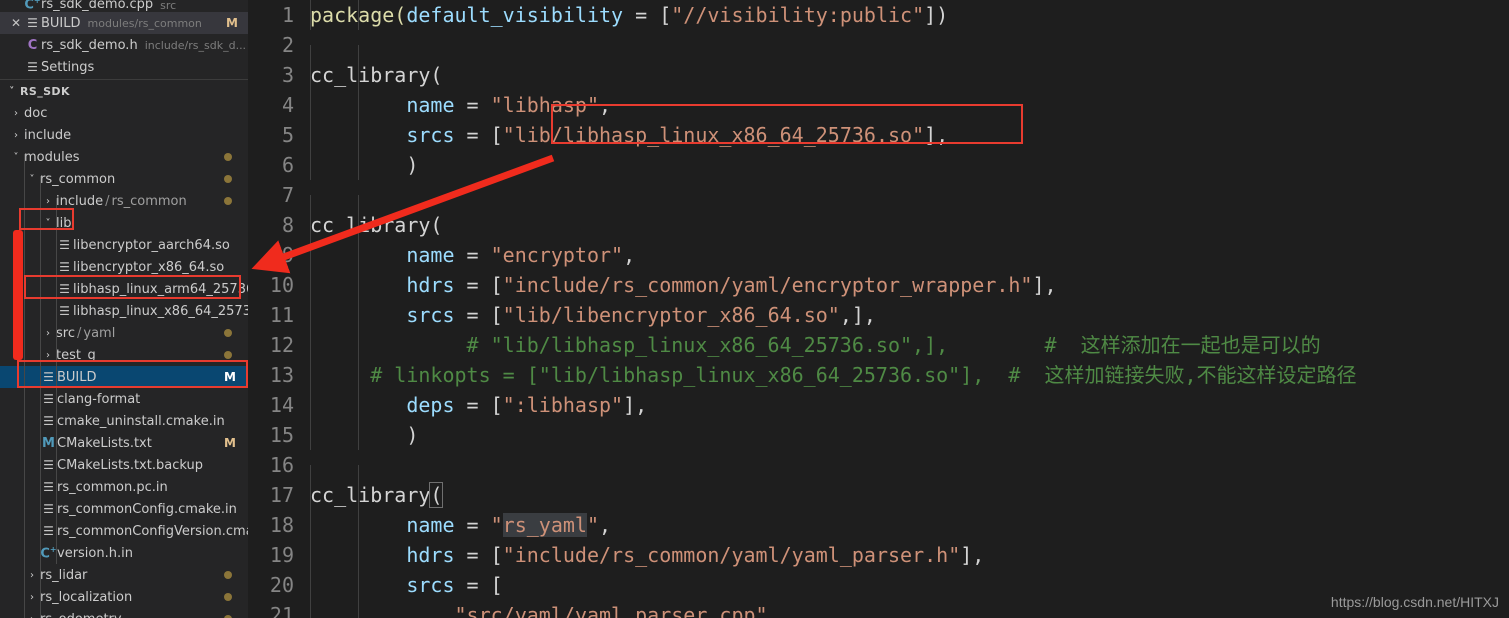 This screenshot has width=1509, height=618. I want to click on tree-item-test-g: › test_g, so click(124, 355).